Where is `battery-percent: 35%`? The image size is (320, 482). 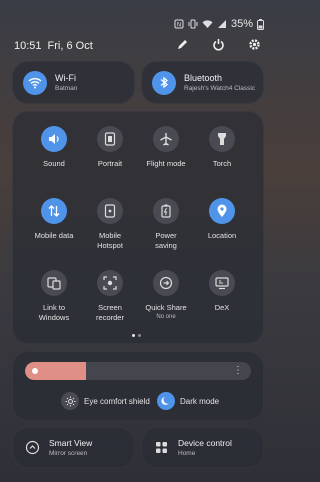
battery-percent: 35% is located at coordinates (241, 24).